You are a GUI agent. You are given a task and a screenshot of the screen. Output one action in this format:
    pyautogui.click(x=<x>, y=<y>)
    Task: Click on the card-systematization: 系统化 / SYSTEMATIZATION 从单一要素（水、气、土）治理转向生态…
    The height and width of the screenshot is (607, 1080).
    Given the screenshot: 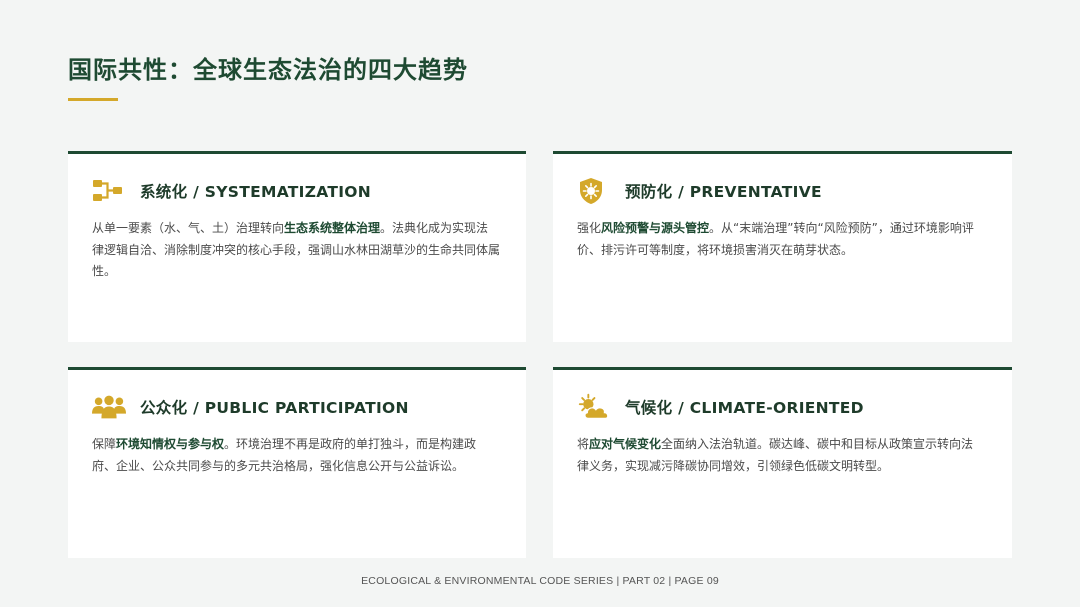 What is the action you would take?
    pyautogui.click(x=297, y=246)
    